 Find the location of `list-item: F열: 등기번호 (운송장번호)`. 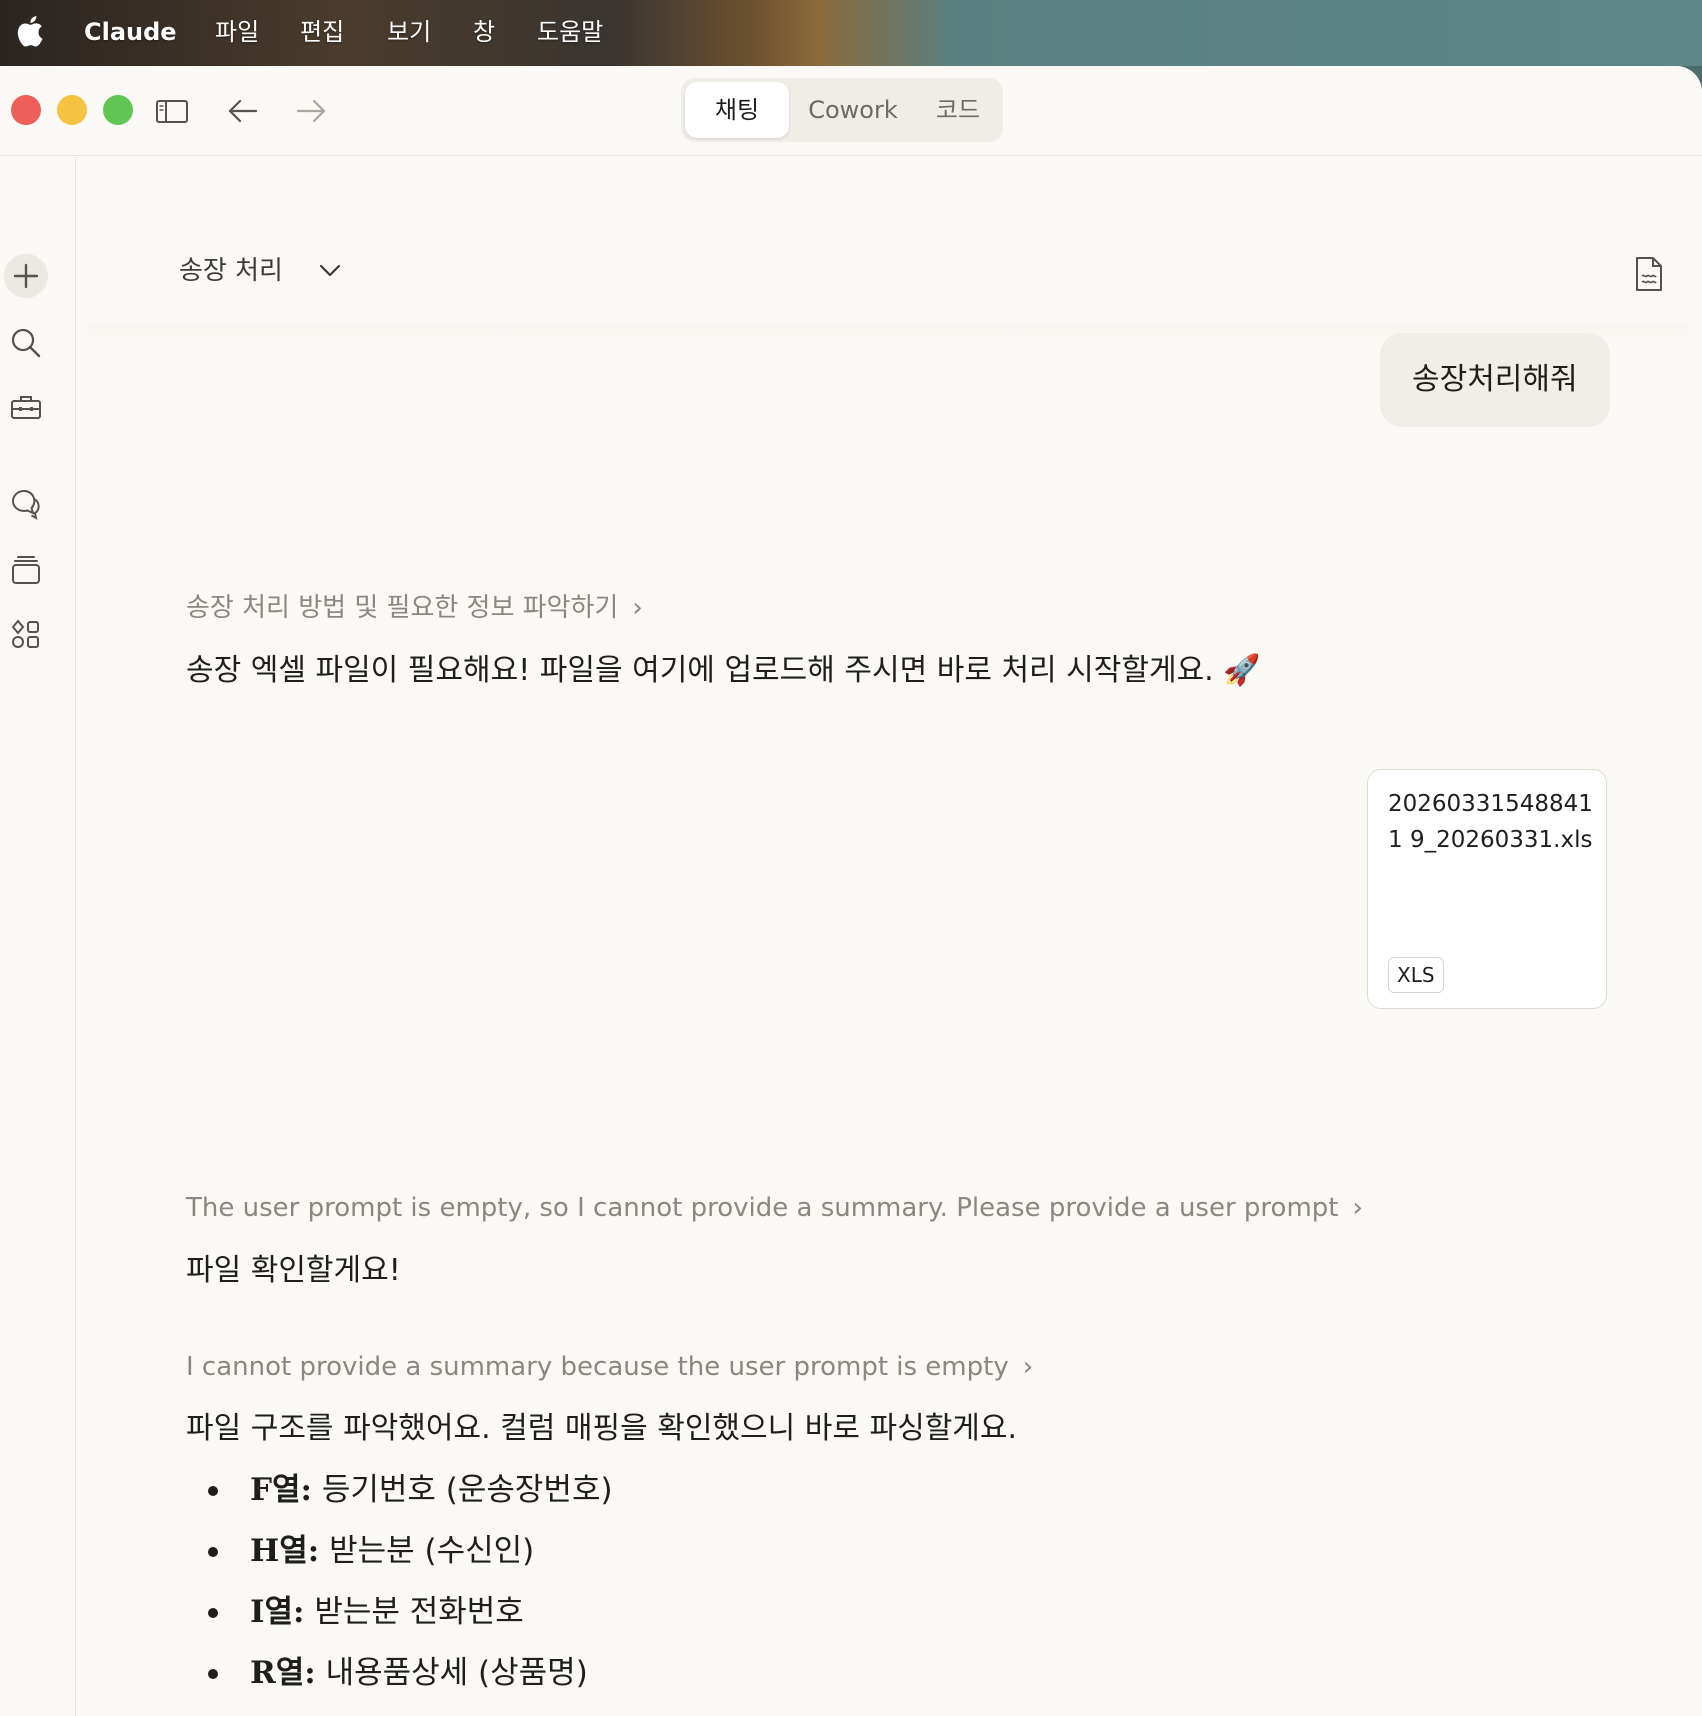

list-item: F열: 등기번호 (운송장번호) is located at coordinates (399, 1499).